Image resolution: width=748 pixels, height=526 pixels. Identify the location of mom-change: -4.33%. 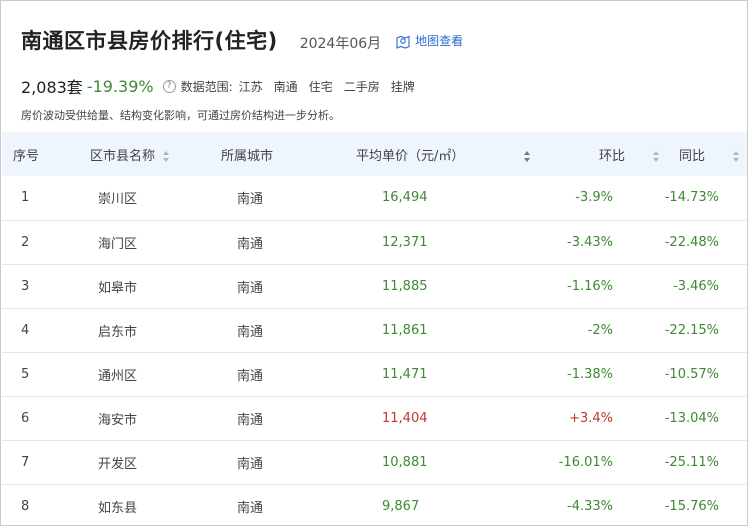
(590, 506).